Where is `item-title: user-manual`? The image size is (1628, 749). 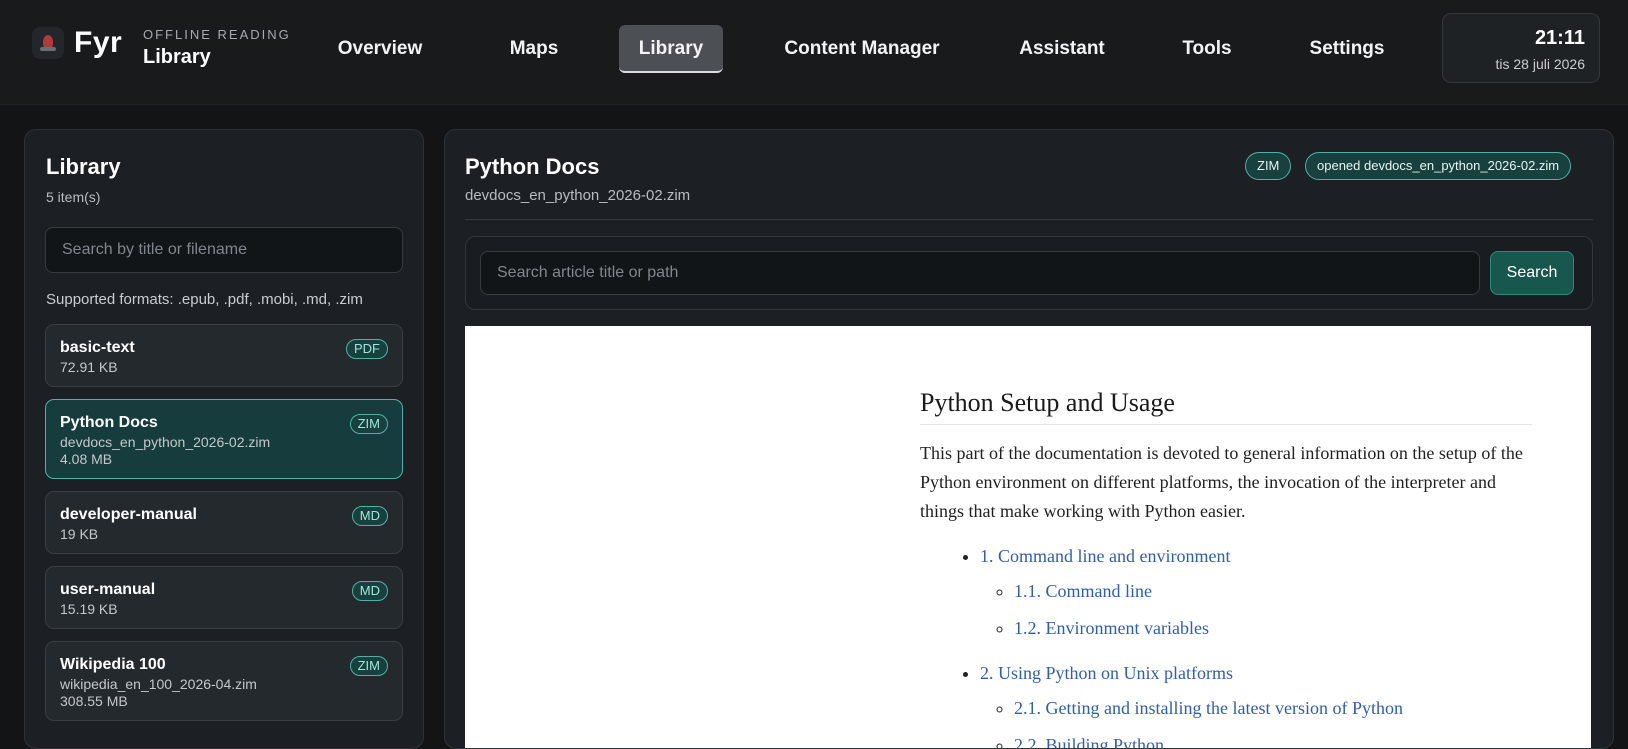
item-title: user-manual is located at coordinates (108, 589).